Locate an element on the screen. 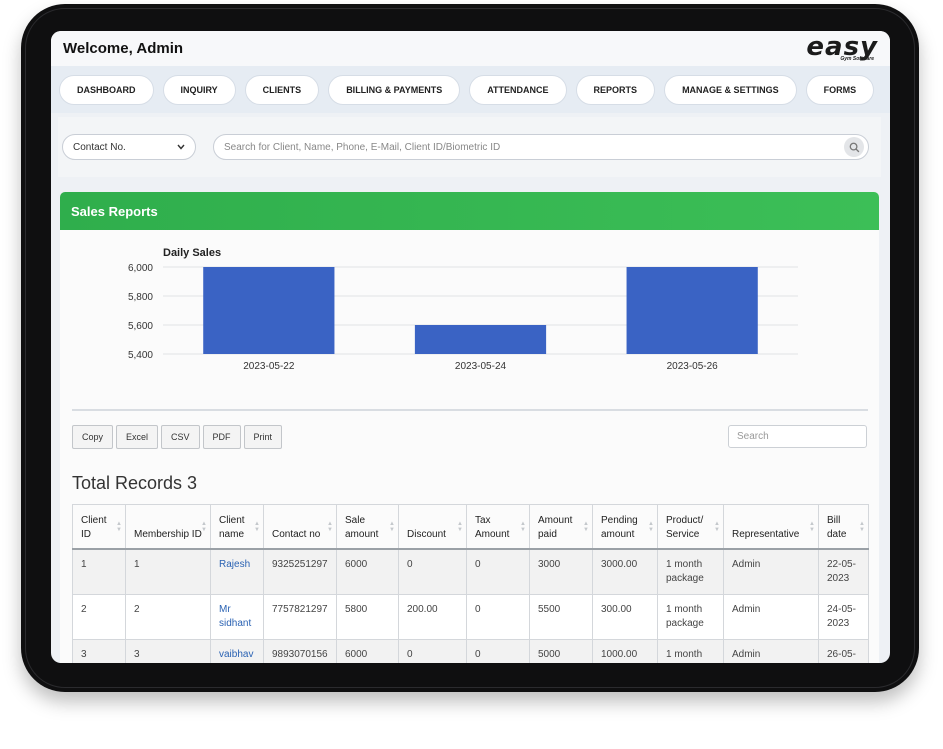 The image size is (943, 749). table-cell: 26-05-2023 is located at coordinates (843, 651).